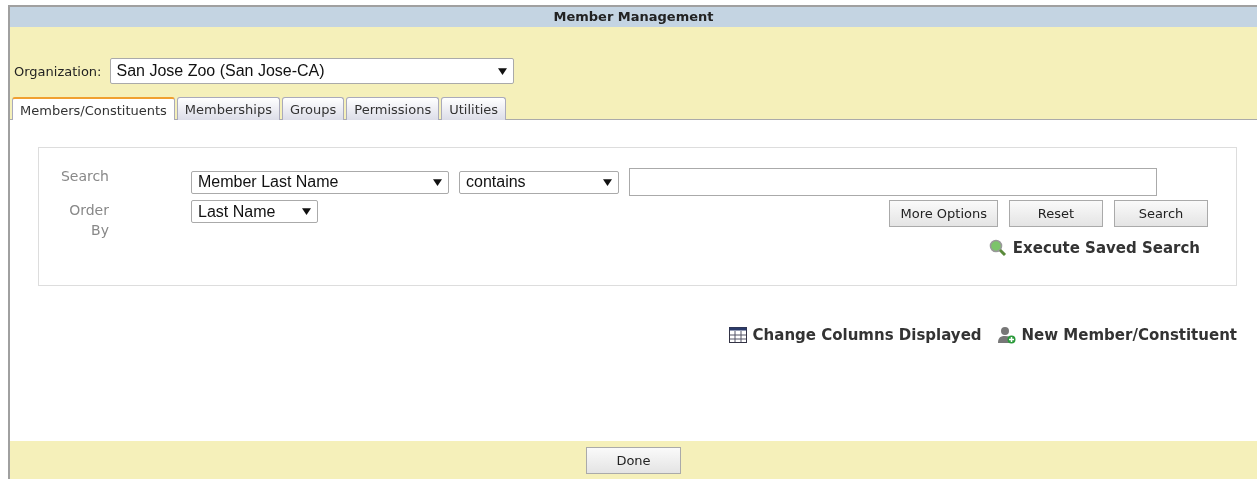 This screenshot has width=1257, height=481. I want to click on search-input, so click(893, 182).